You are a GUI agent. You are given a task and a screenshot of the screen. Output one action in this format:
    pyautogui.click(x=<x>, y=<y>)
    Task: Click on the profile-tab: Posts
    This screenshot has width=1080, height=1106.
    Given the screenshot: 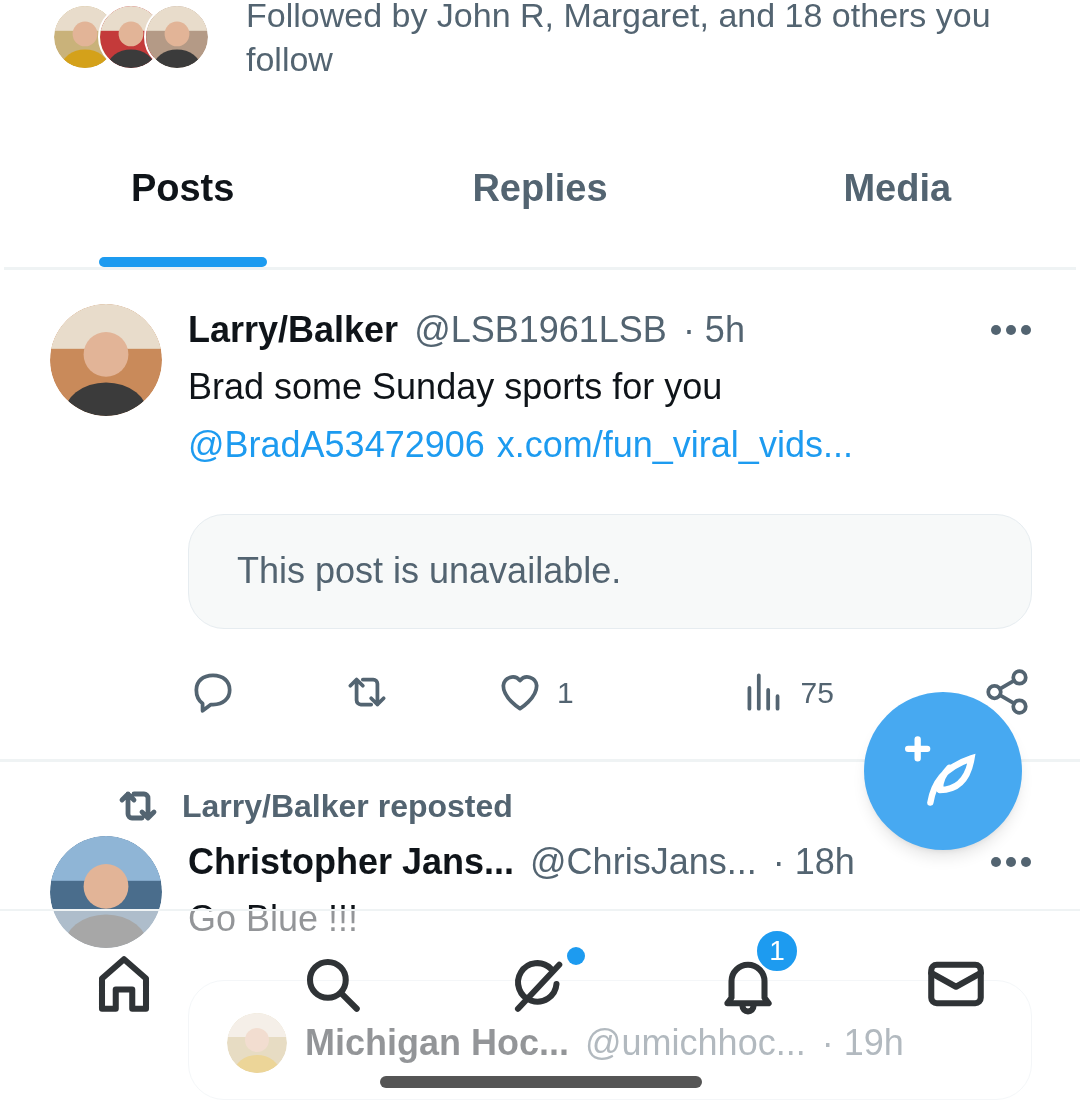 What is the action you would take?
    pyautogui.click(x=183, y=207)
    